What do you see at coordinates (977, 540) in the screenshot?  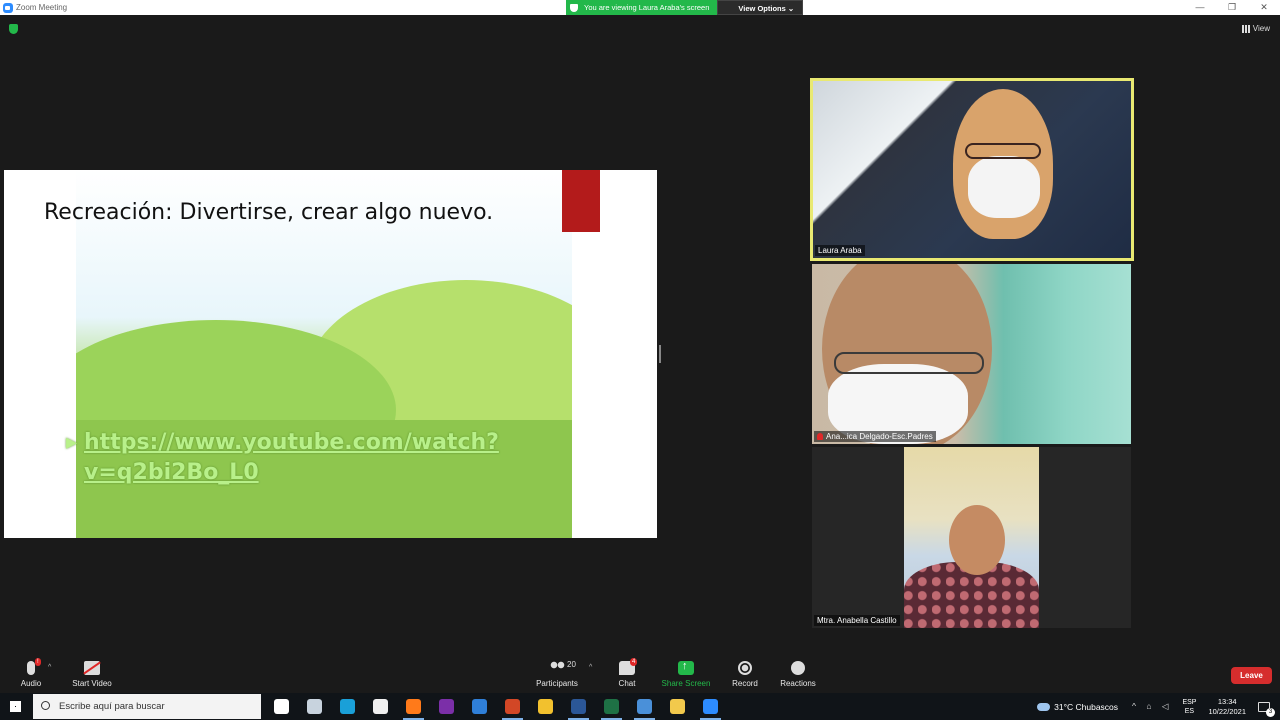 I see `participant-video-face` at bounding box center [977, 540].